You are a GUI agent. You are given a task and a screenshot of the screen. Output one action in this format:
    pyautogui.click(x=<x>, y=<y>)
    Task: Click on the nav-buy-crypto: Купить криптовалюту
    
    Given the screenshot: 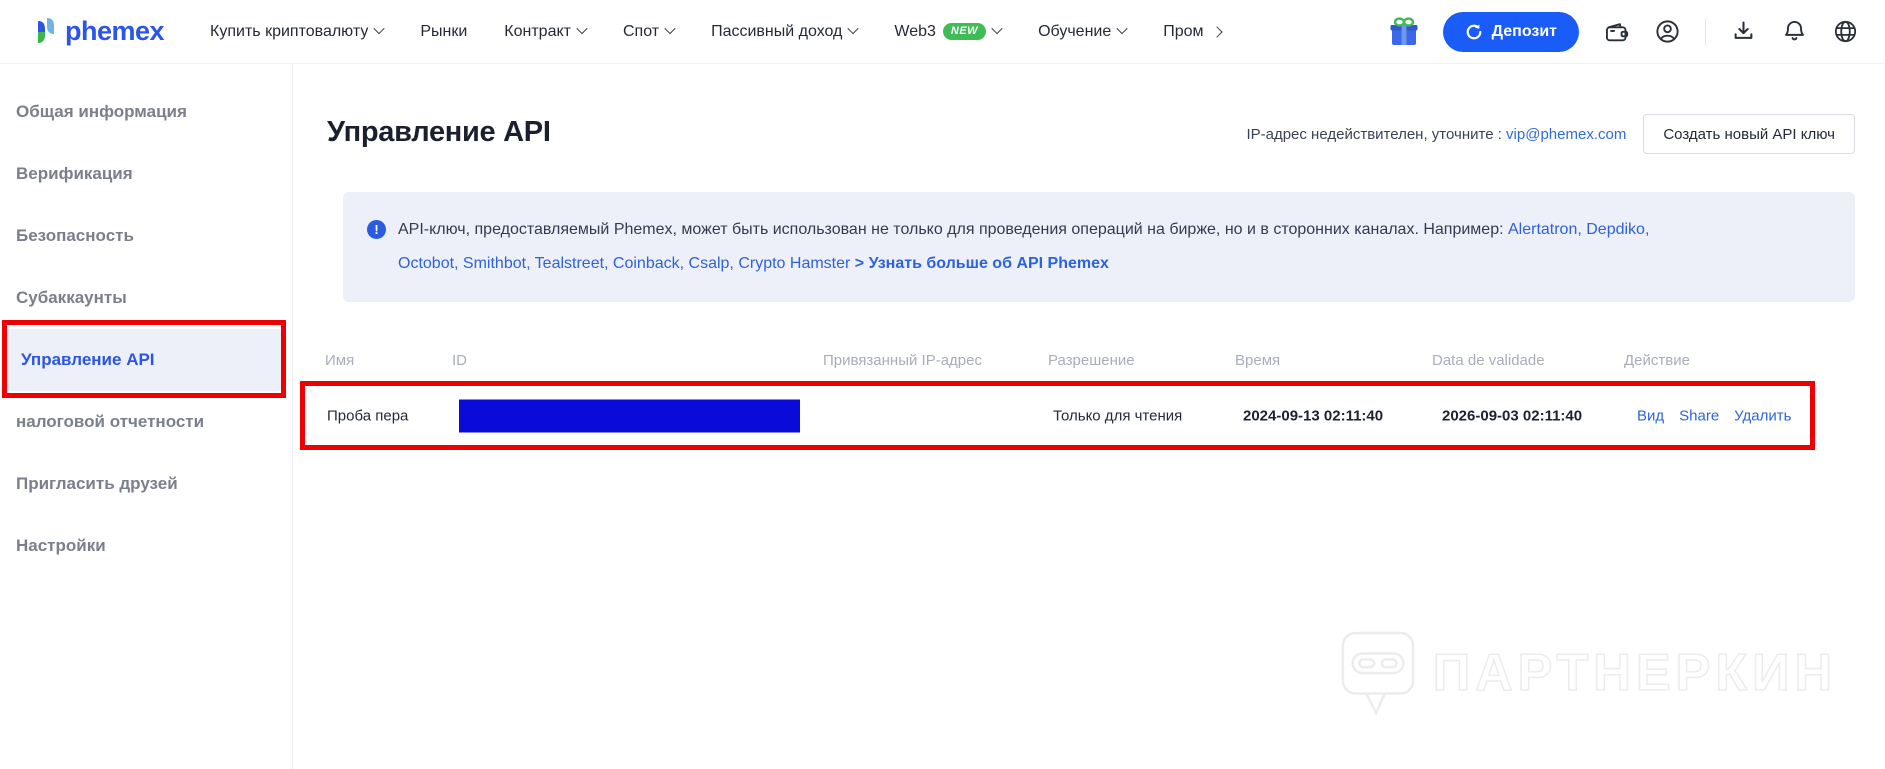 What is the action you would take?
    pyautogui.click(x=298, y=31)
    